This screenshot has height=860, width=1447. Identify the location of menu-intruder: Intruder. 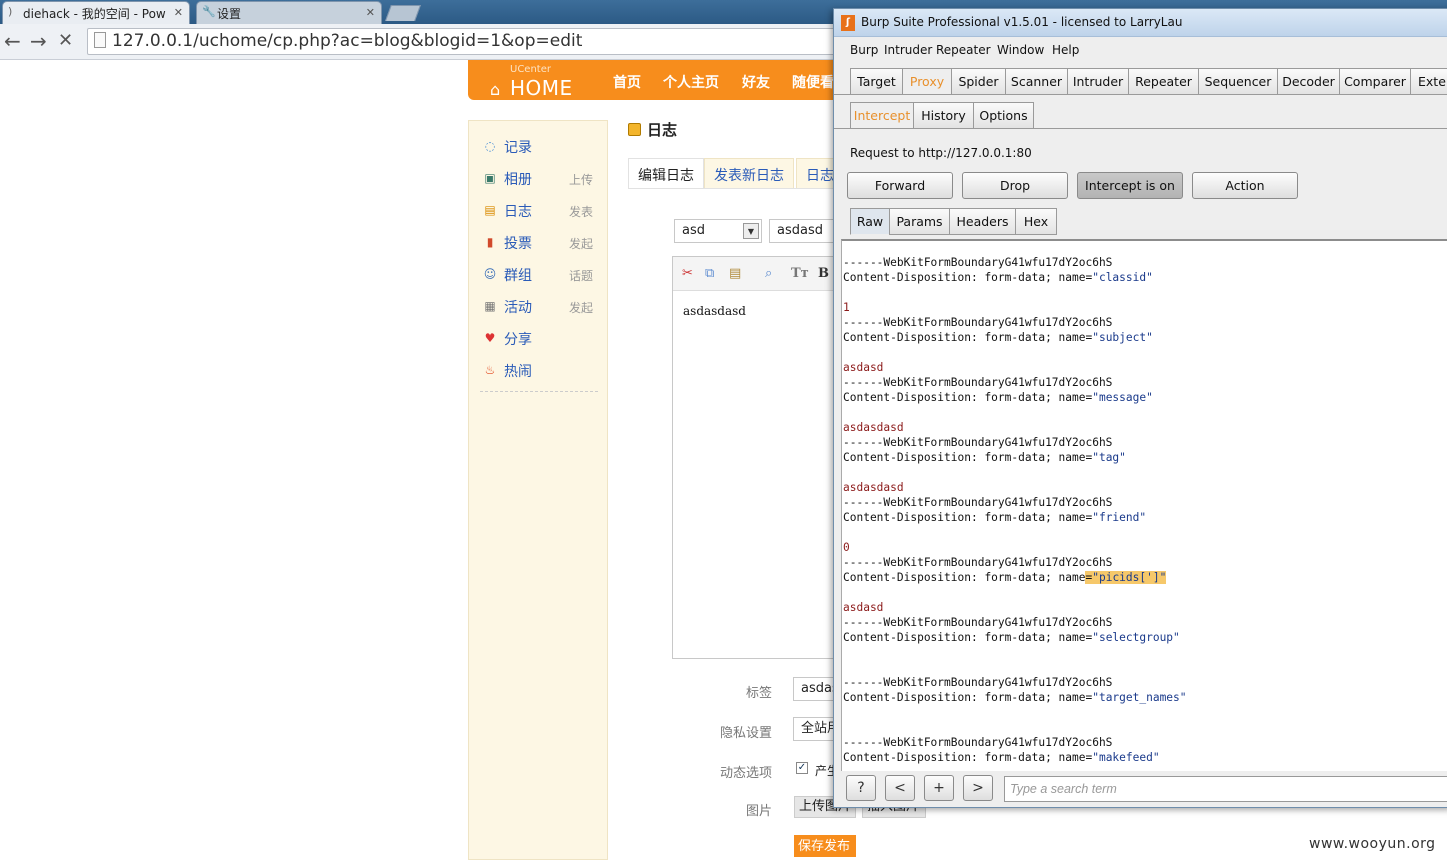
(908, 50).